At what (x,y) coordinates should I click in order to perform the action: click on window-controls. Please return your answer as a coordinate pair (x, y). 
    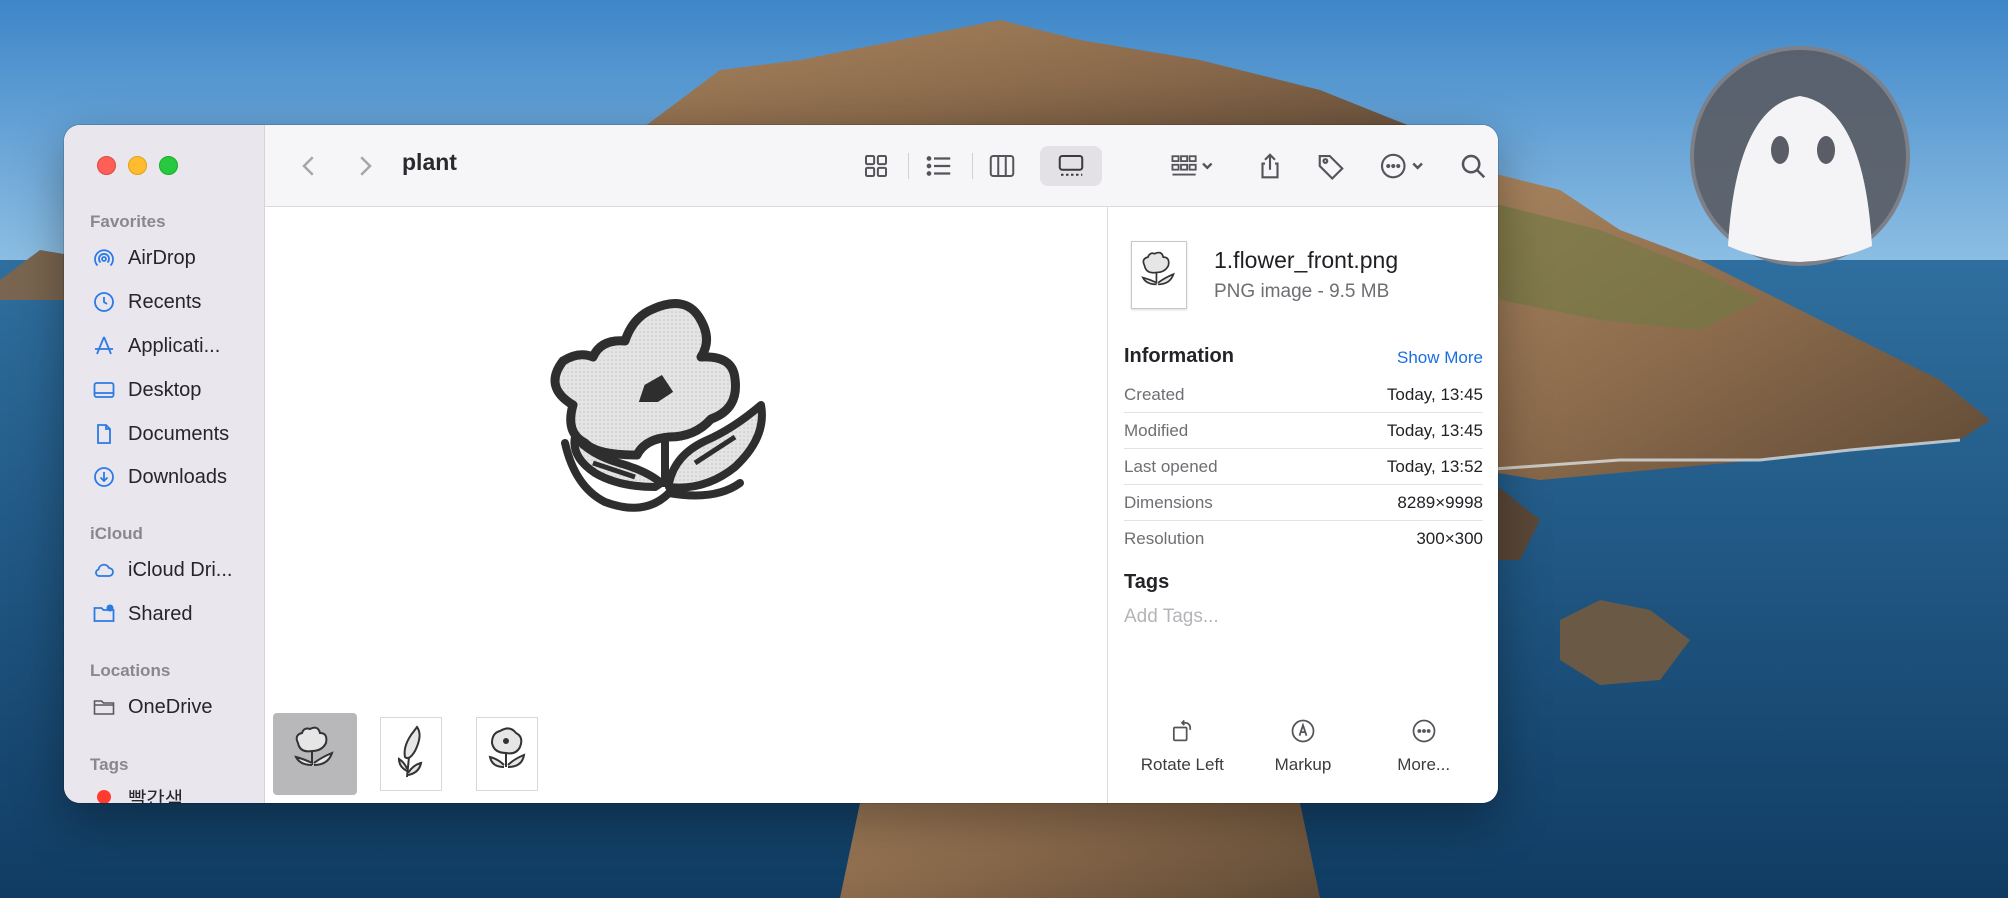
    Looking at the image, I should click on (137, 165).